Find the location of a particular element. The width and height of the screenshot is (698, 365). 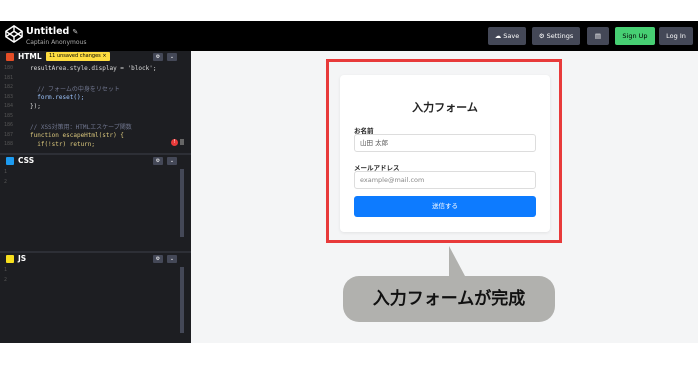

settings-button: ⚙ Settings is located at coordinates (556, 36).